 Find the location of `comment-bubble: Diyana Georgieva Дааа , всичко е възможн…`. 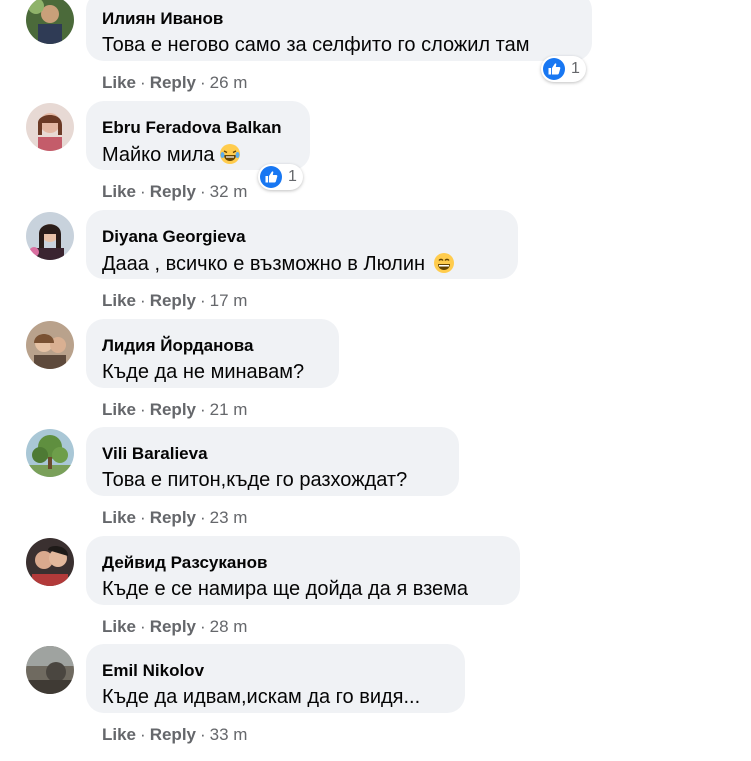

comment-bubble: Diyana Georgieva Дааа , всичко е възможн… is located at coordinates (302, 244).